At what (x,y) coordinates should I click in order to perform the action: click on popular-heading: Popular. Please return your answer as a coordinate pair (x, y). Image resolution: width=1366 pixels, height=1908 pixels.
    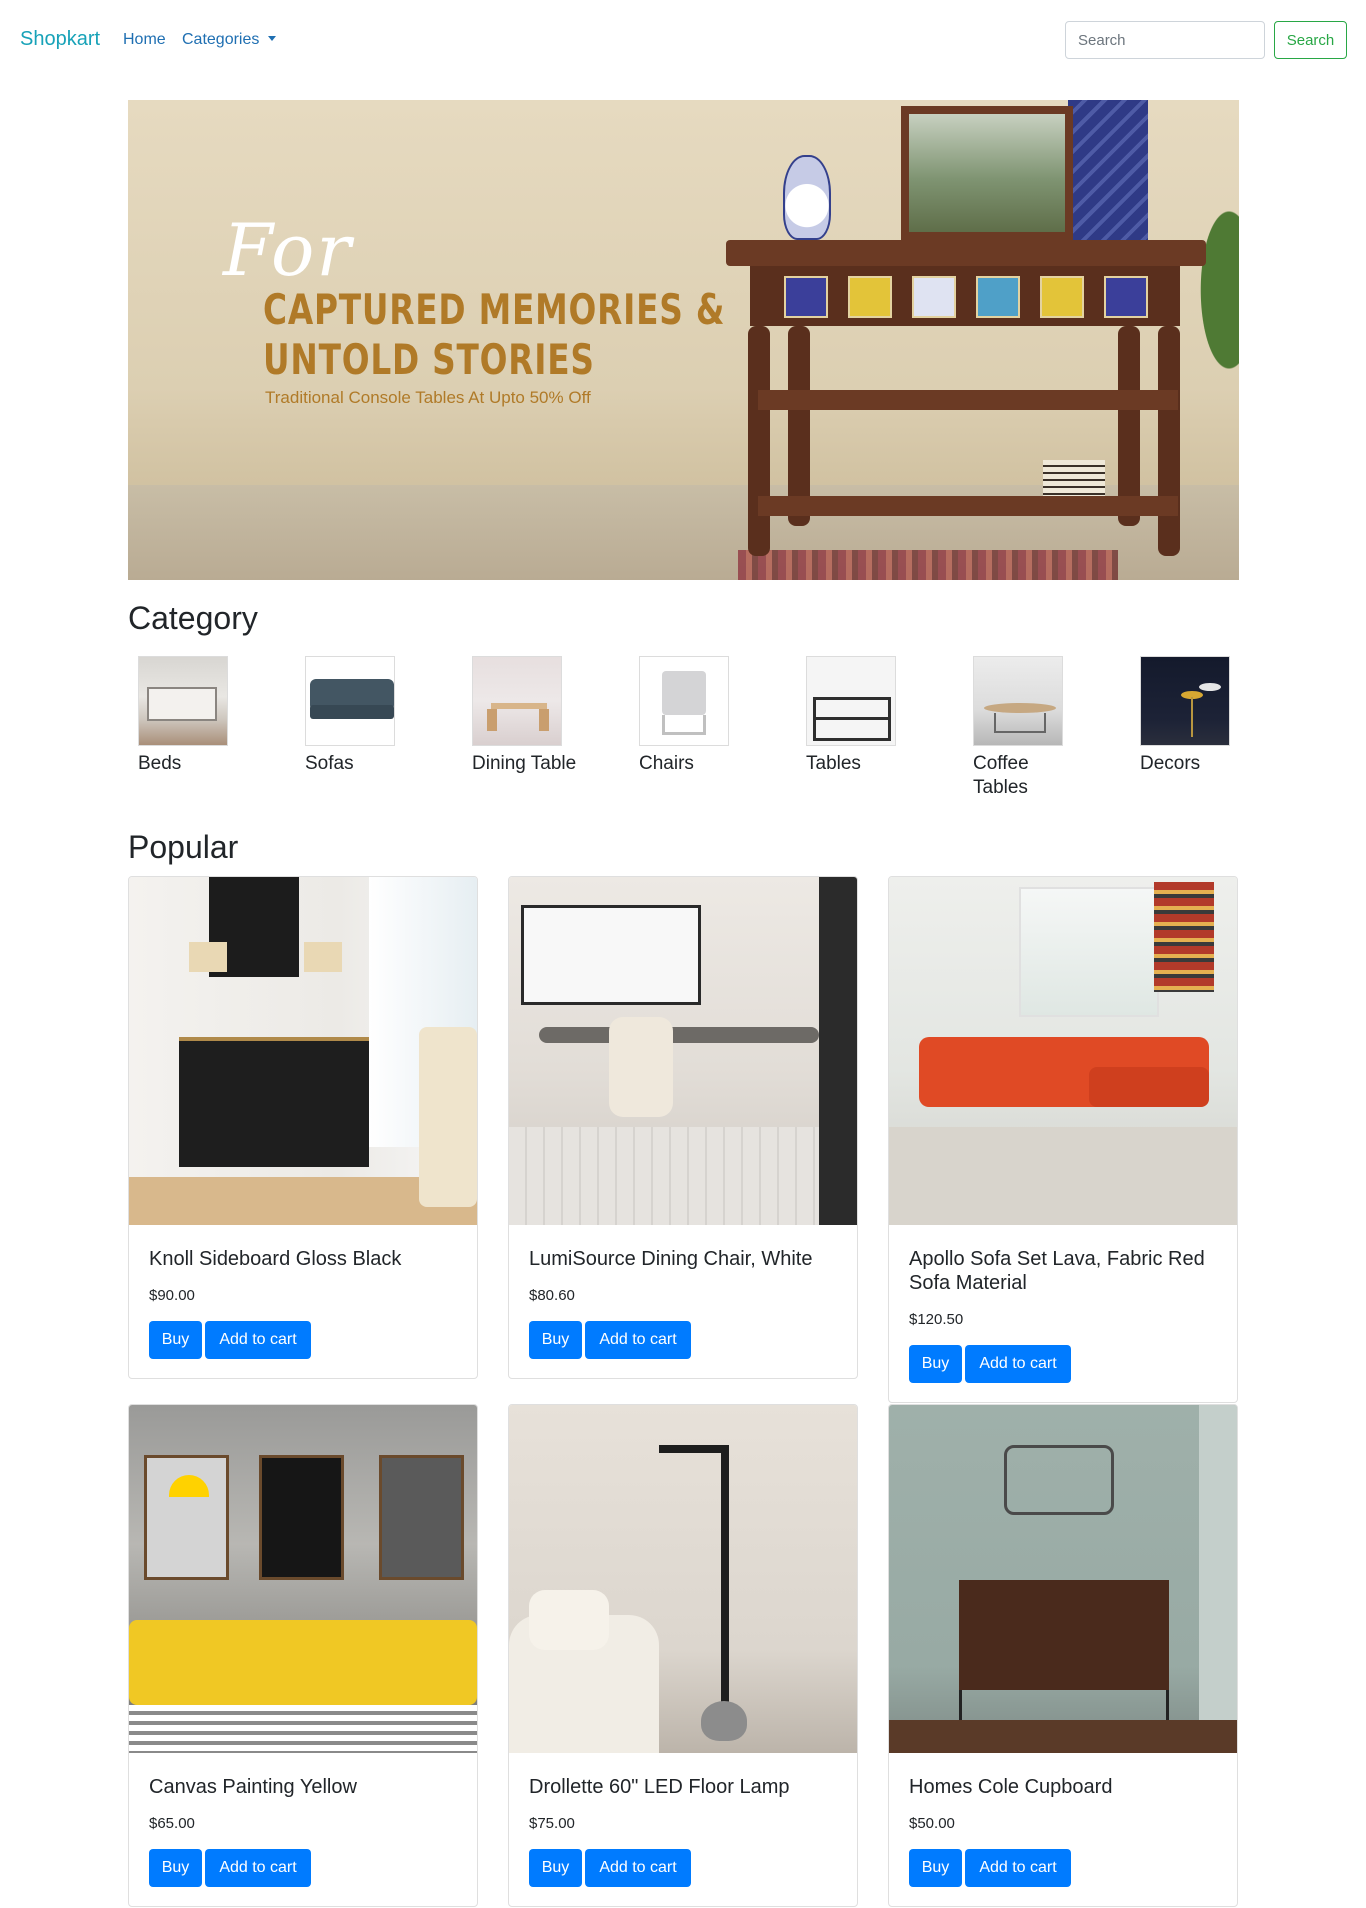
    Looking at the image, I should click on (183, 847).